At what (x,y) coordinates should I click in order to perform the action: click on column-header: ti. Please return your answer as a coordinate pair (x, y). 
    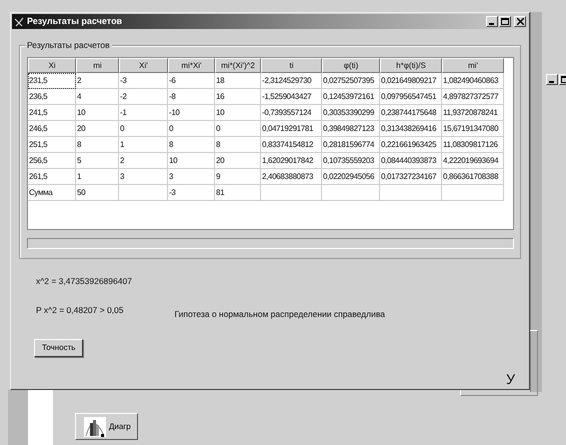
    Looking at the image, I should click on (291, 65).